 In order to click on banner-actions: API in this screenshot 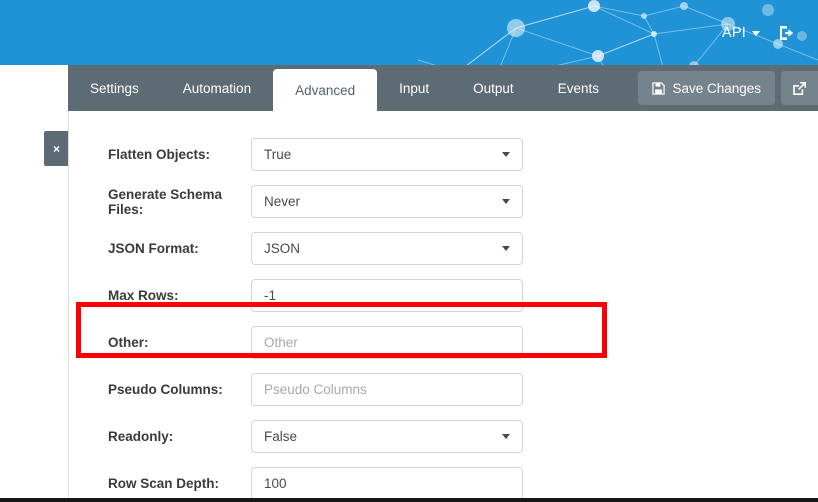, I will do `click(765, 32)`.